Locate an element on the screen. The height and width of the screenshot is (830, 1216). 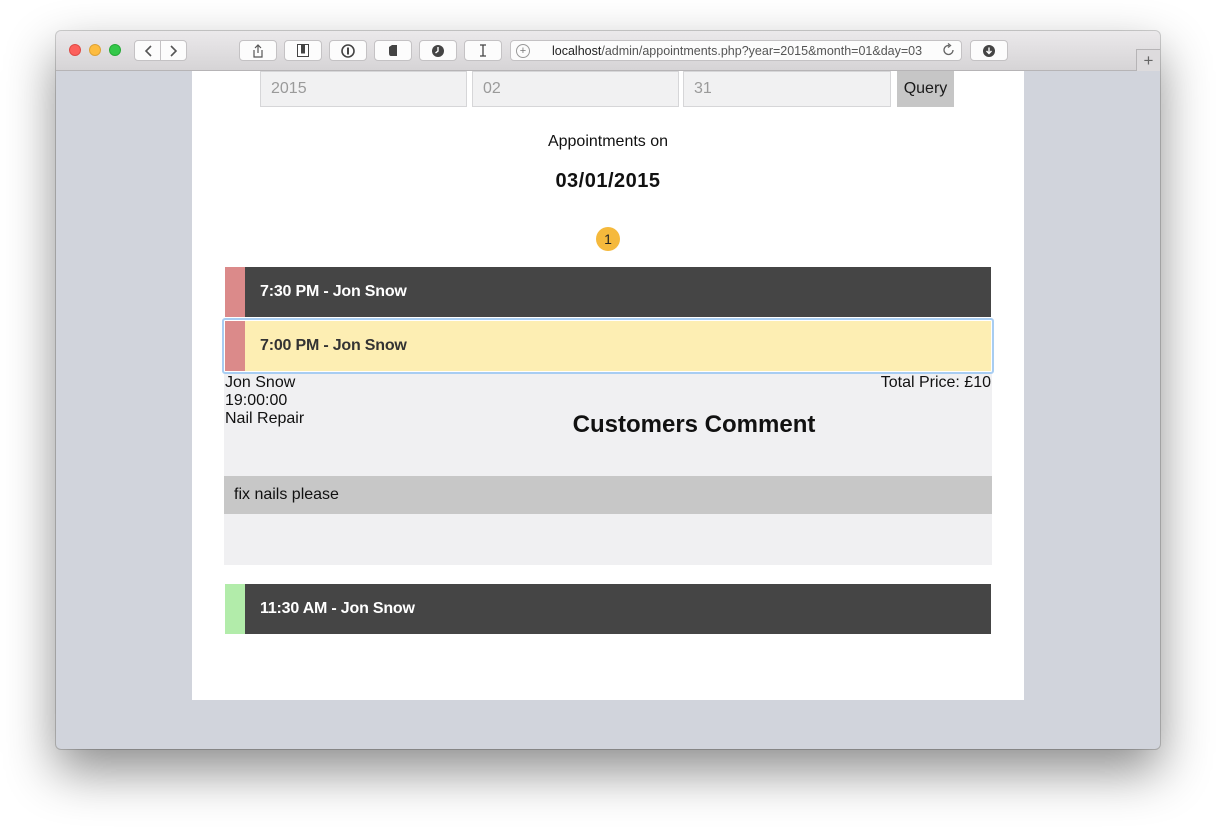
zoom-window-button is located at coordinates (115, 50).